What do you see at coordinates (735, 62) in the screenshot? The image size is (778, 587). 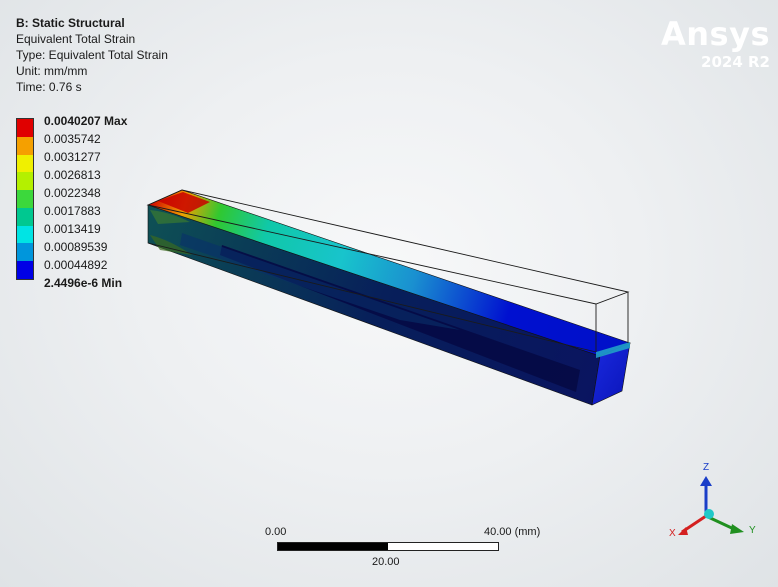 I see `logo-version: 2024 R2` at bounding box center [735, 62].